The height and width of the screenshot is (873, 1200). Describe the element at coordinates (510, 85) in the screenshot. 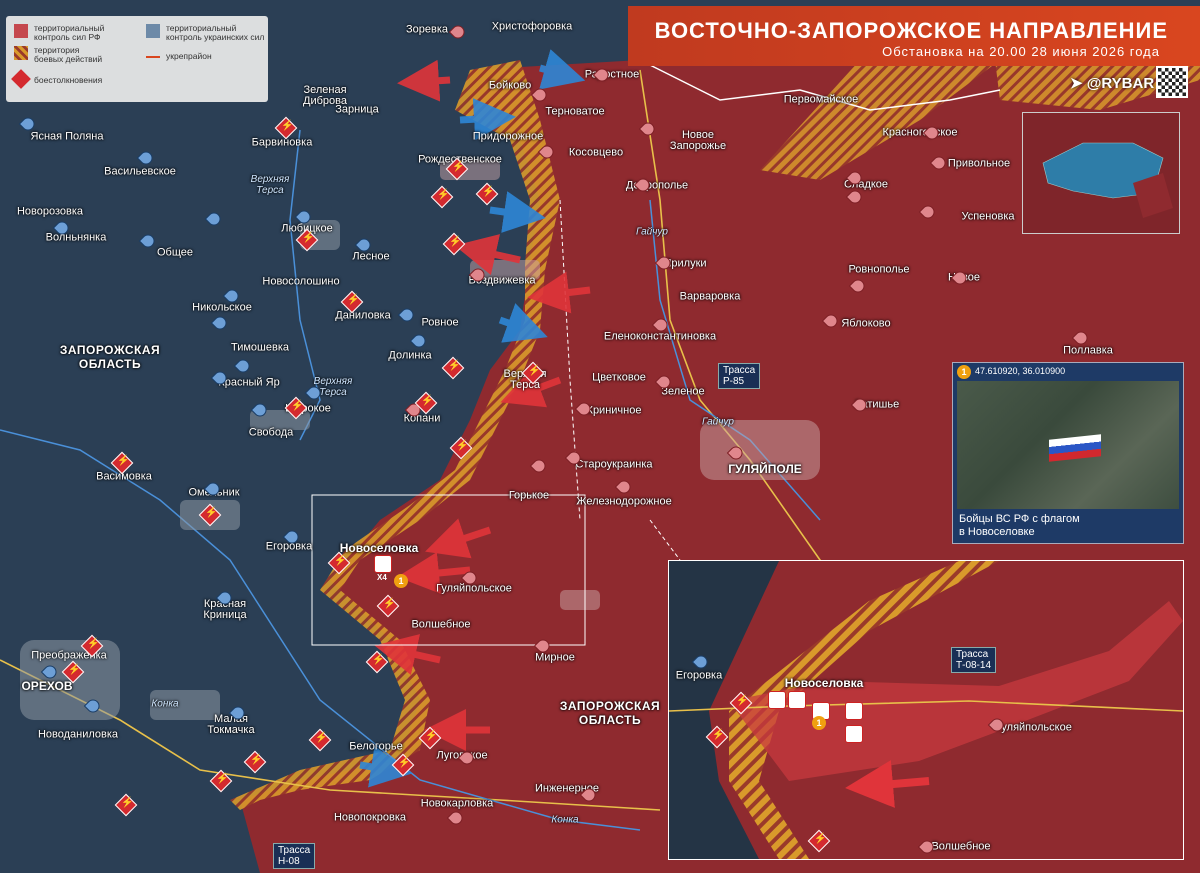

I see `place-label: Бойково` at that location.